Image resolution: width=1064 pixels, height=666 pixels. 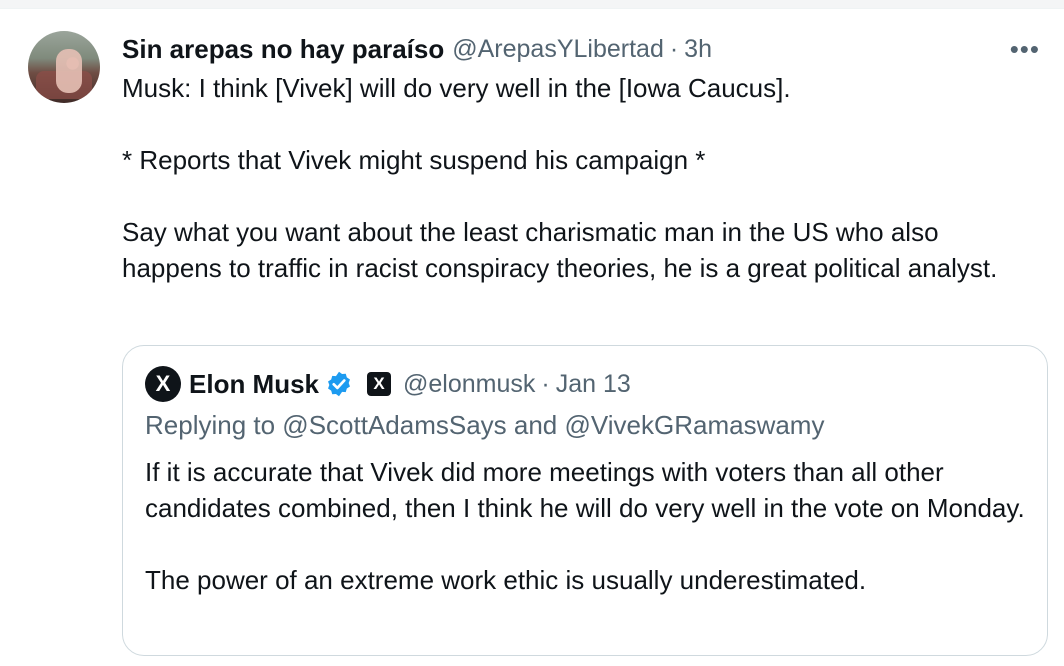 I want to click on quoted-author-handle: @elonmusk, so click(x=469, y=384).